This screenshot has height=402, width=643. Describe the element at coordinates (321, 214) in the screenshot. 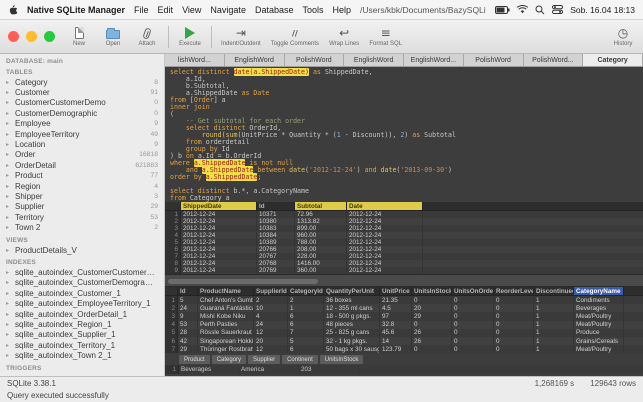

I see `cell: 72.96` at that location.